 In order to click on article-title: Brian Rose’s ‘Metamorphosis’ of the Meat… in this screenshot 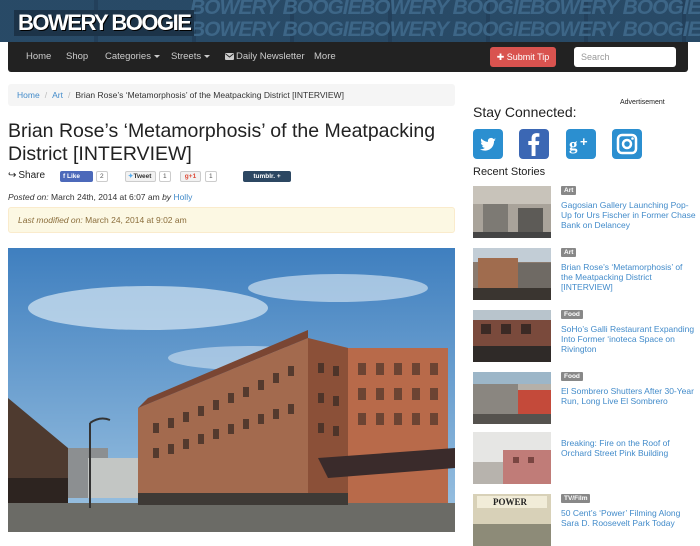, I will do `click(222, 142)`.